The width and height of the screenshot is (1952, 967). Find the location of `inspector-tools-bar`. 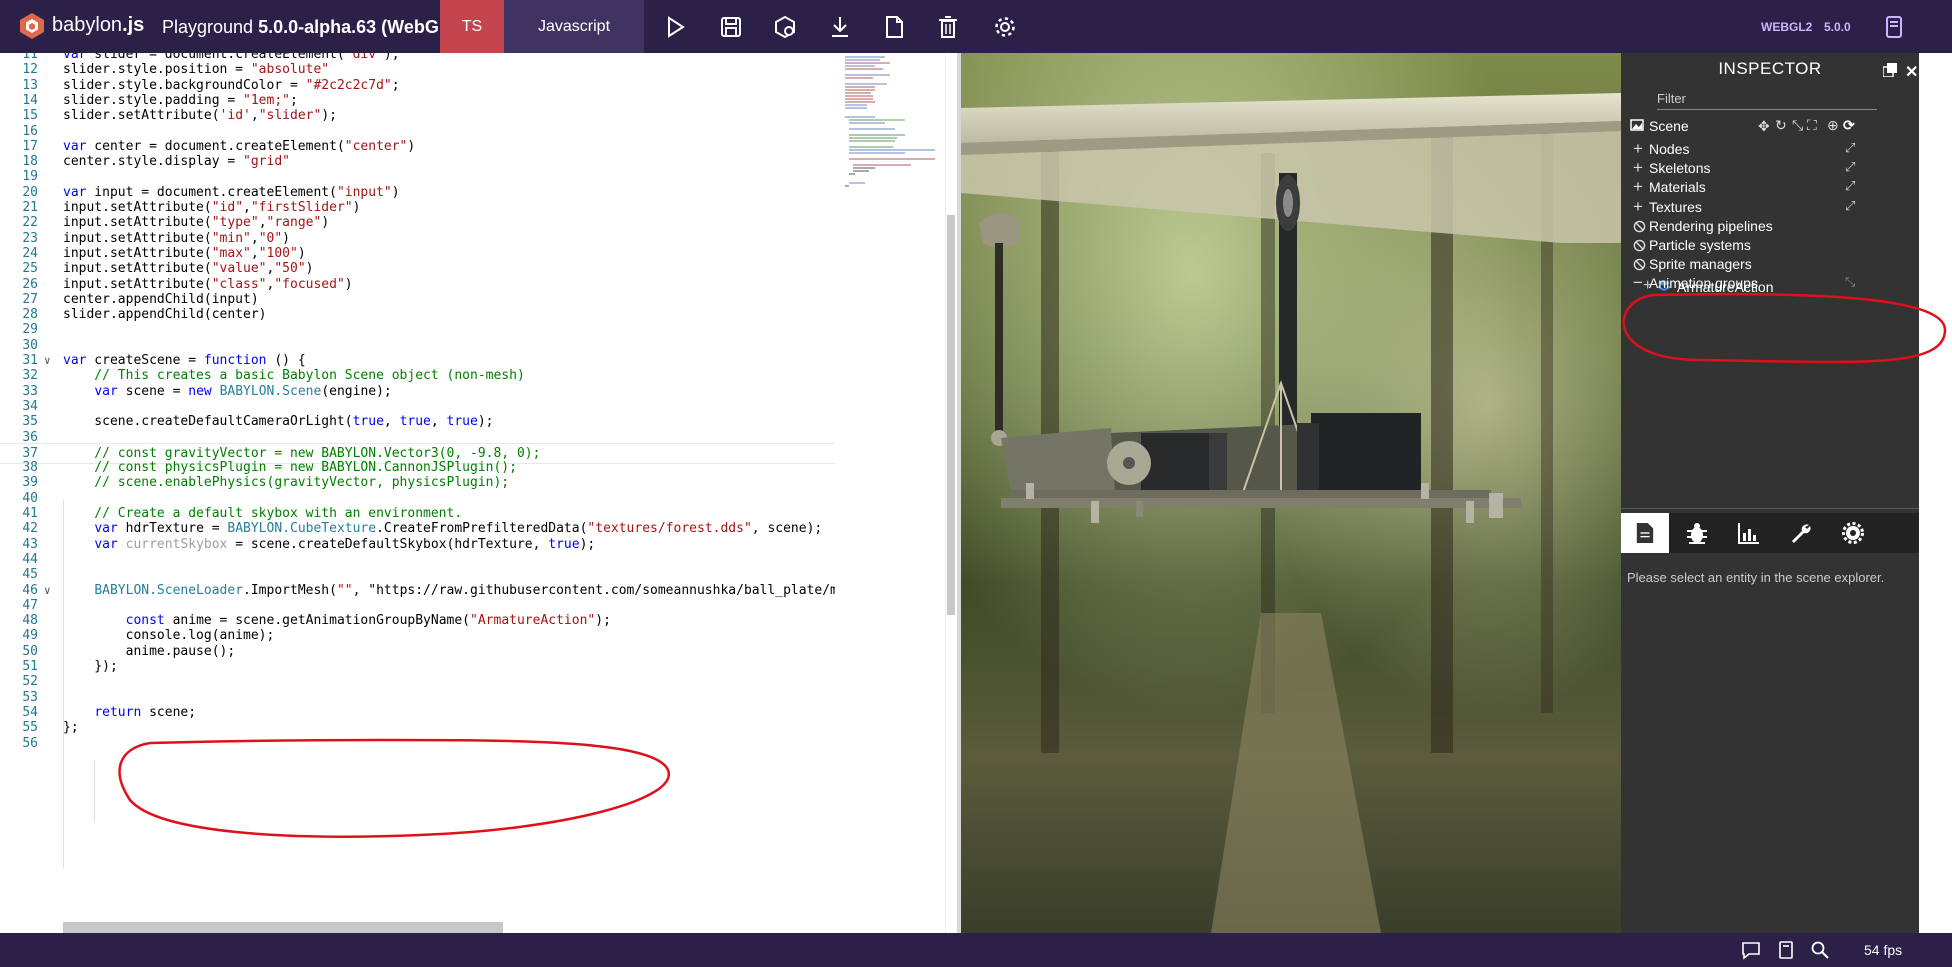

inspector-tools-bar is located at coordinates (1770, 533).